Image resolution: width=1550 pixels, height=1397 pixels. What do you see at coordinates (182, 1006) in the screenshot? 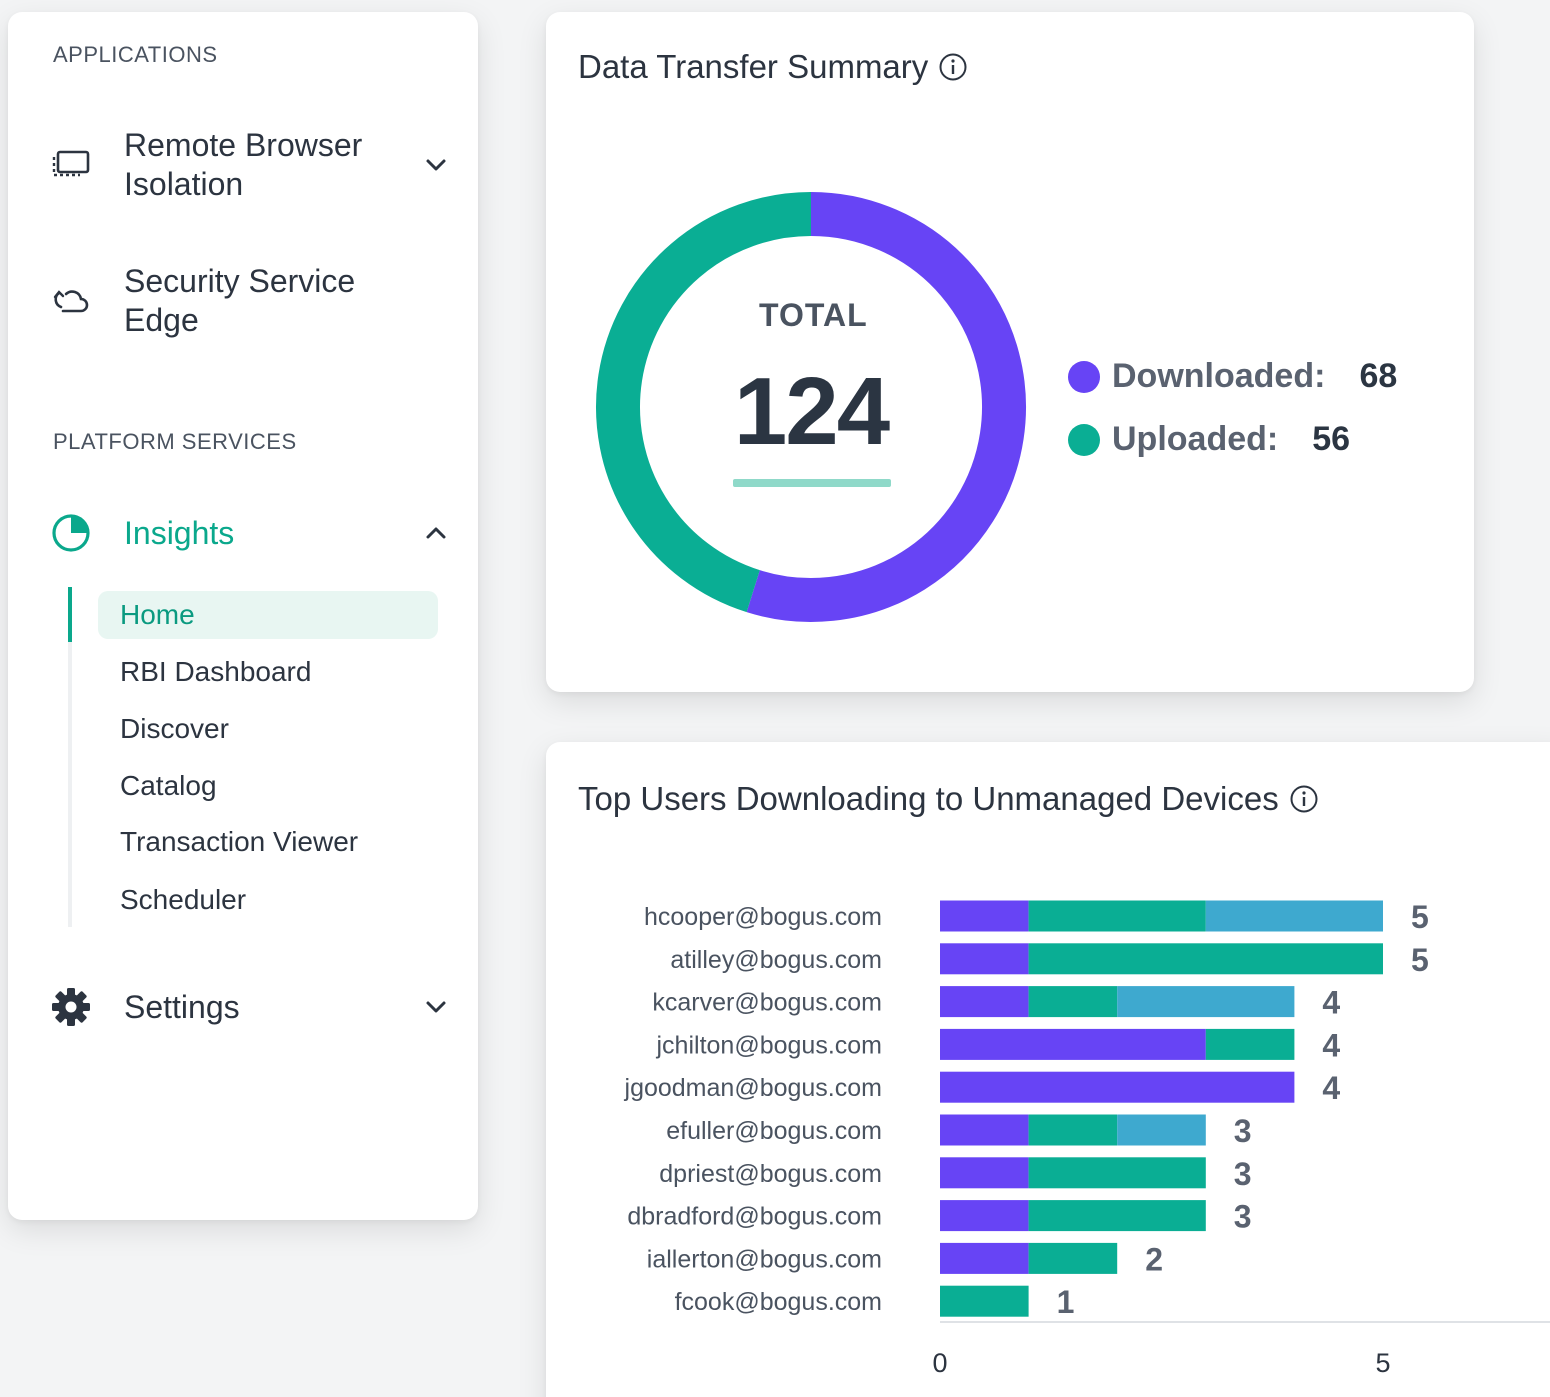
I see `nav-label-settings: Settings` at bounding box center [182, 1006].